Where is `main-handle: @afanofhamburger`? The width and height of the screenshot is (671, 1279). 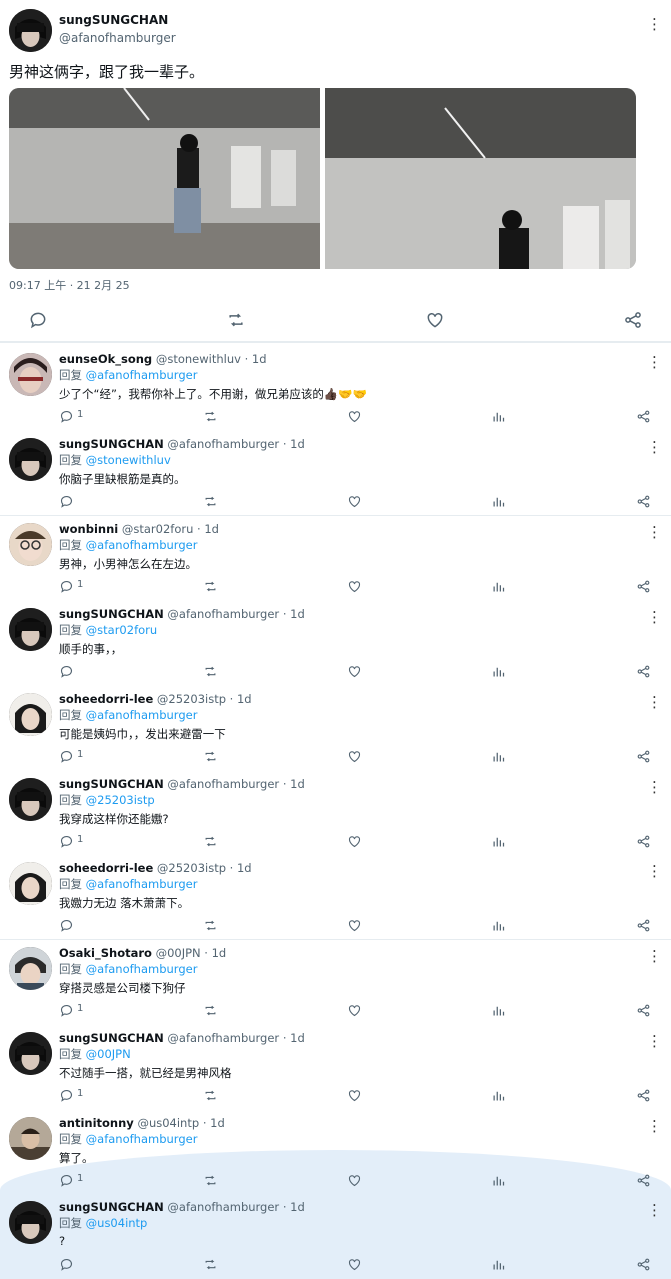 main-handle: @afanofhamburger is located at coordinates (117, 38).